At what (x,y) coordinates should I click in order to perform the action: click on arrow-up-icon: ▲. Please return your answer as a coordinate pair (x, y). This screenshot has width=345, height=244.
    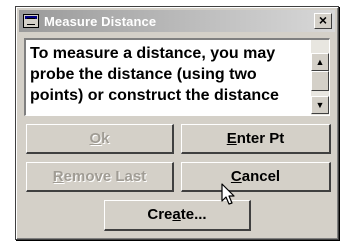
    Looking at the image, I should click on (320, 62).